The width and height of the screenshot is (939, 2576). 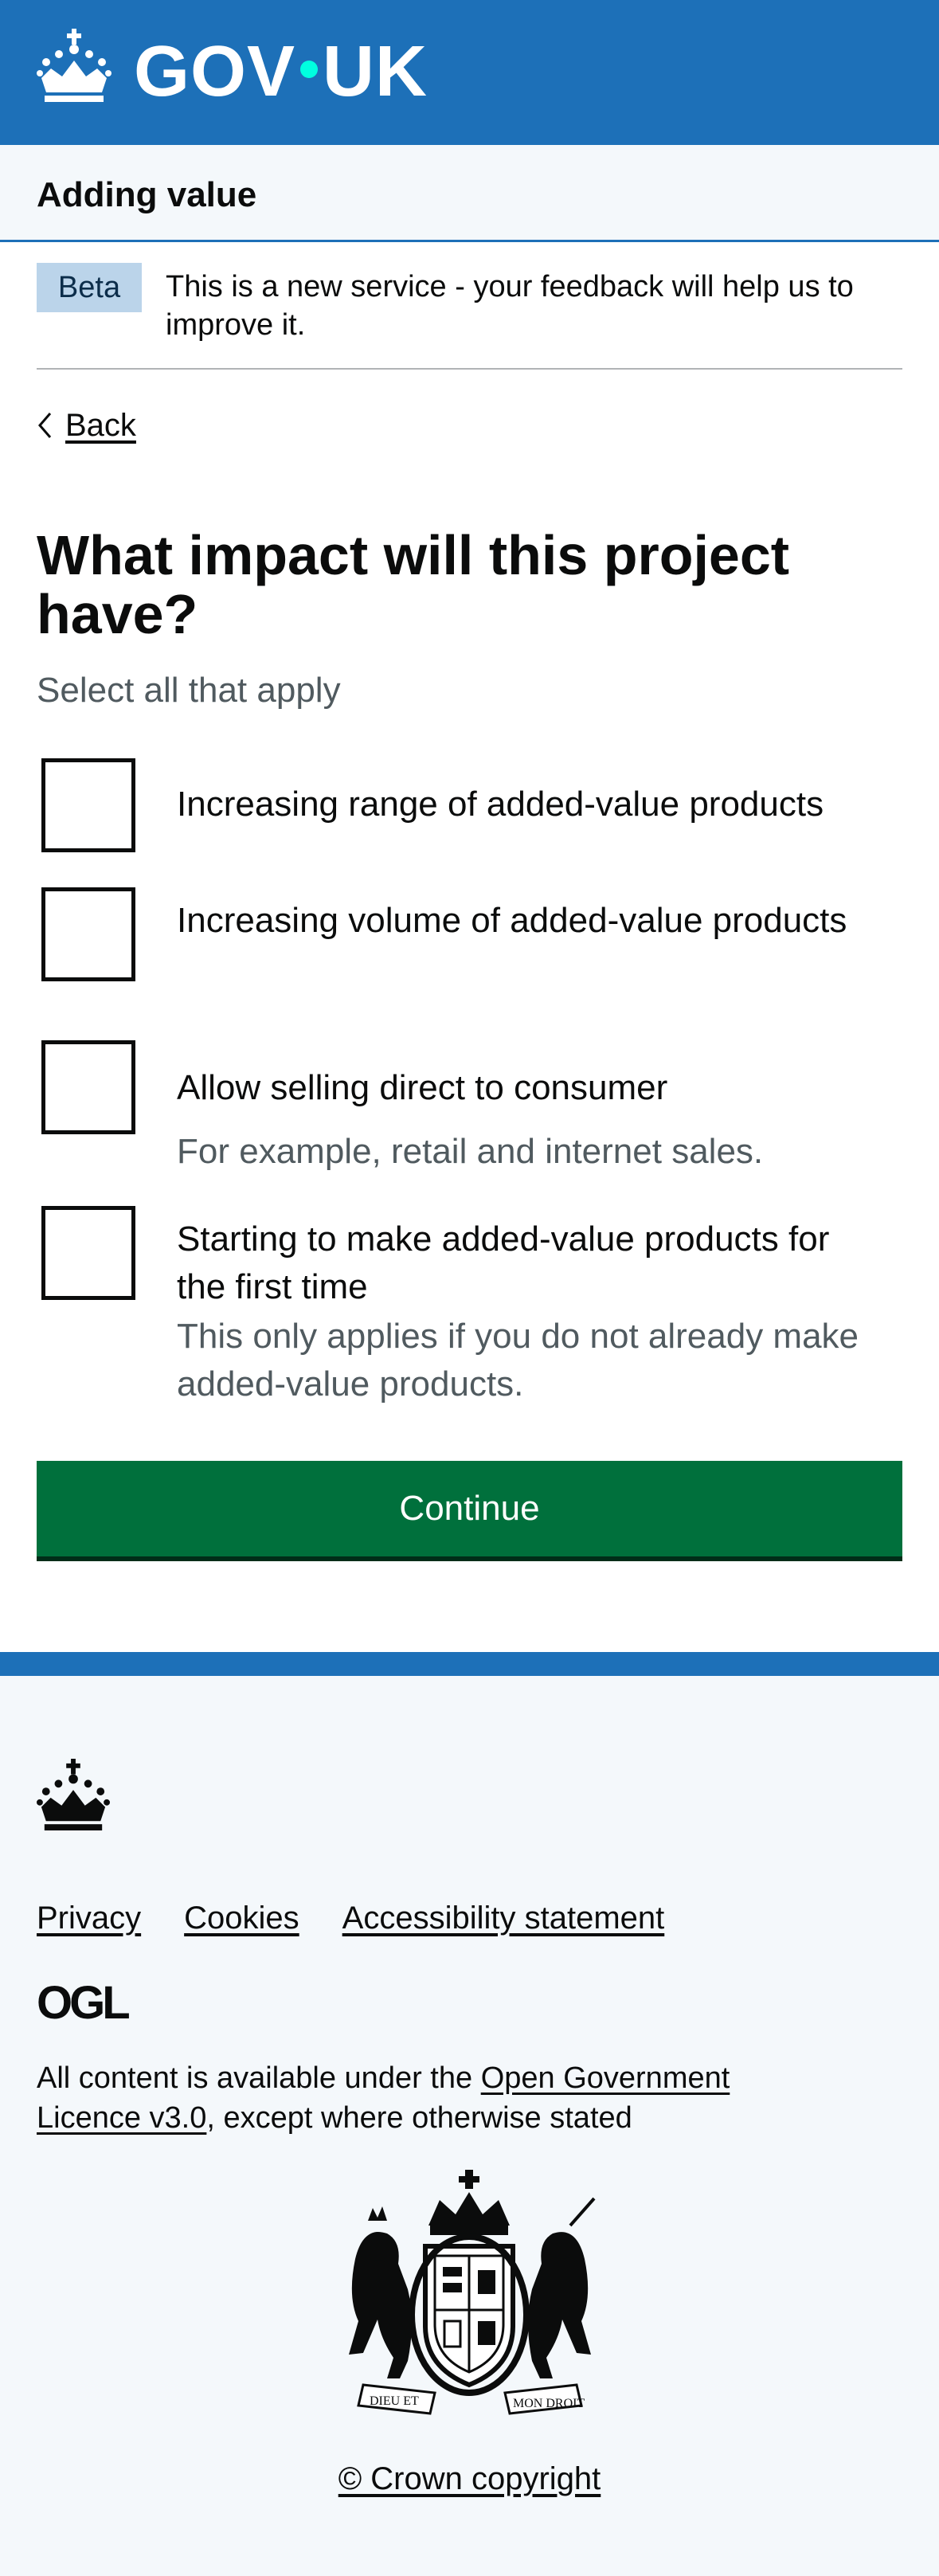 I want to click on checkbox-hint: For example, retail and internet sales., so click(x=470, y=1151).